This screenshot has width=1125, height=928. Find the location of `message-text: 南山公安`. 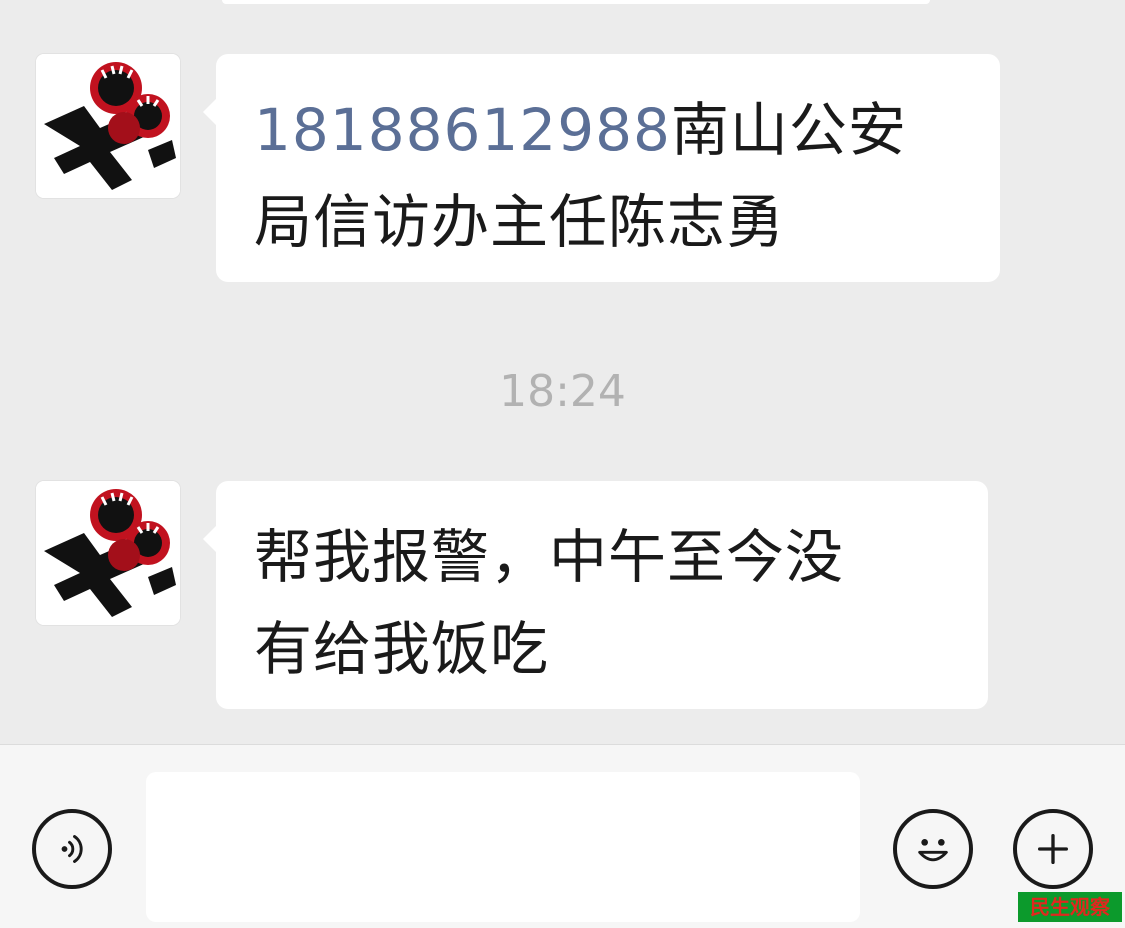

message-text: 南山公安 is located at coordinates (788, 130).